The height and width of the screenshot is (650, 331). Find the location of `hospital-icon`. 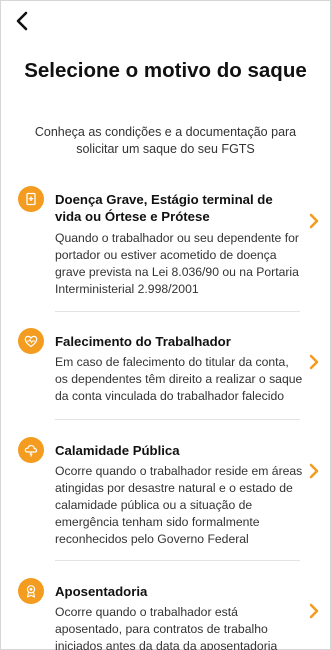

hospital-icon is located at coordinates (31, 199).